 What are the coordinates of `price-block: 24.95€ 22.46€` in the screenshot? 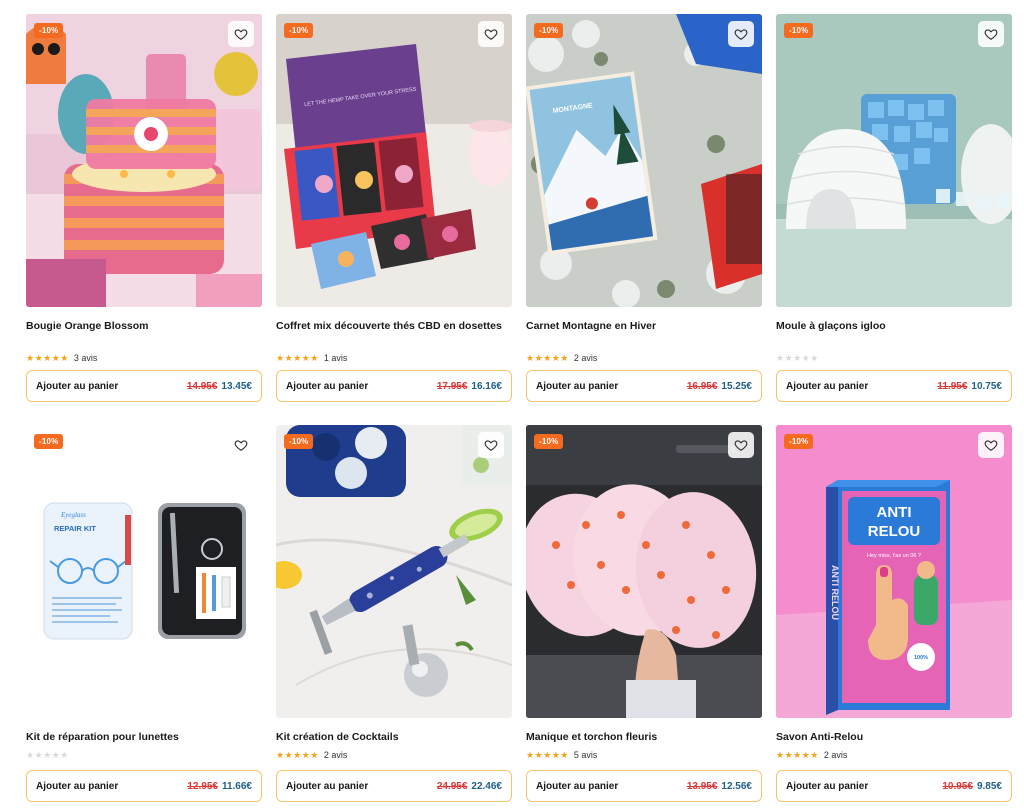 It's located at (469, 786).